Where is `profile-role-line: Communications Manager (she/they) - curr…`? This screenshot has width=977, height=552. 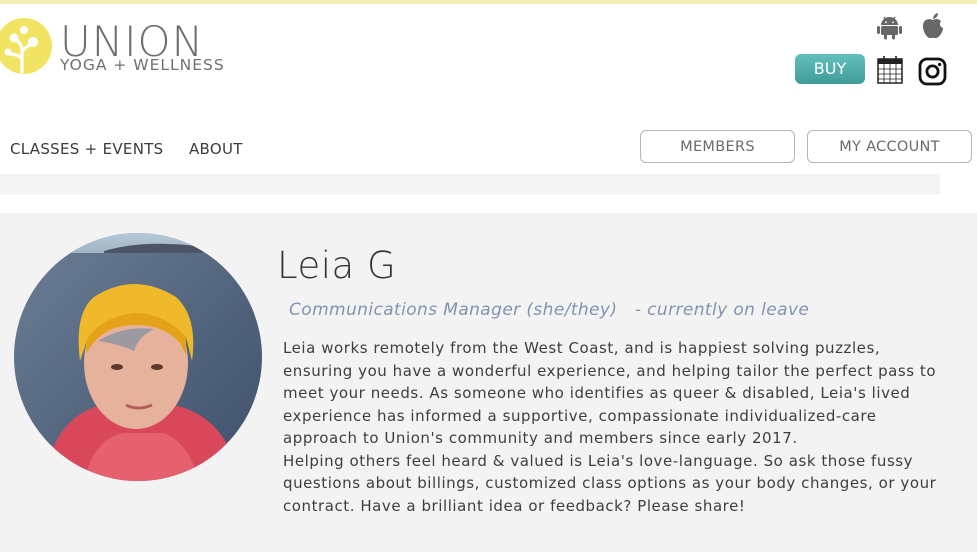 profile-role-line: Communications Manager (she/they) - curr… is located at coordinates (549, 310).